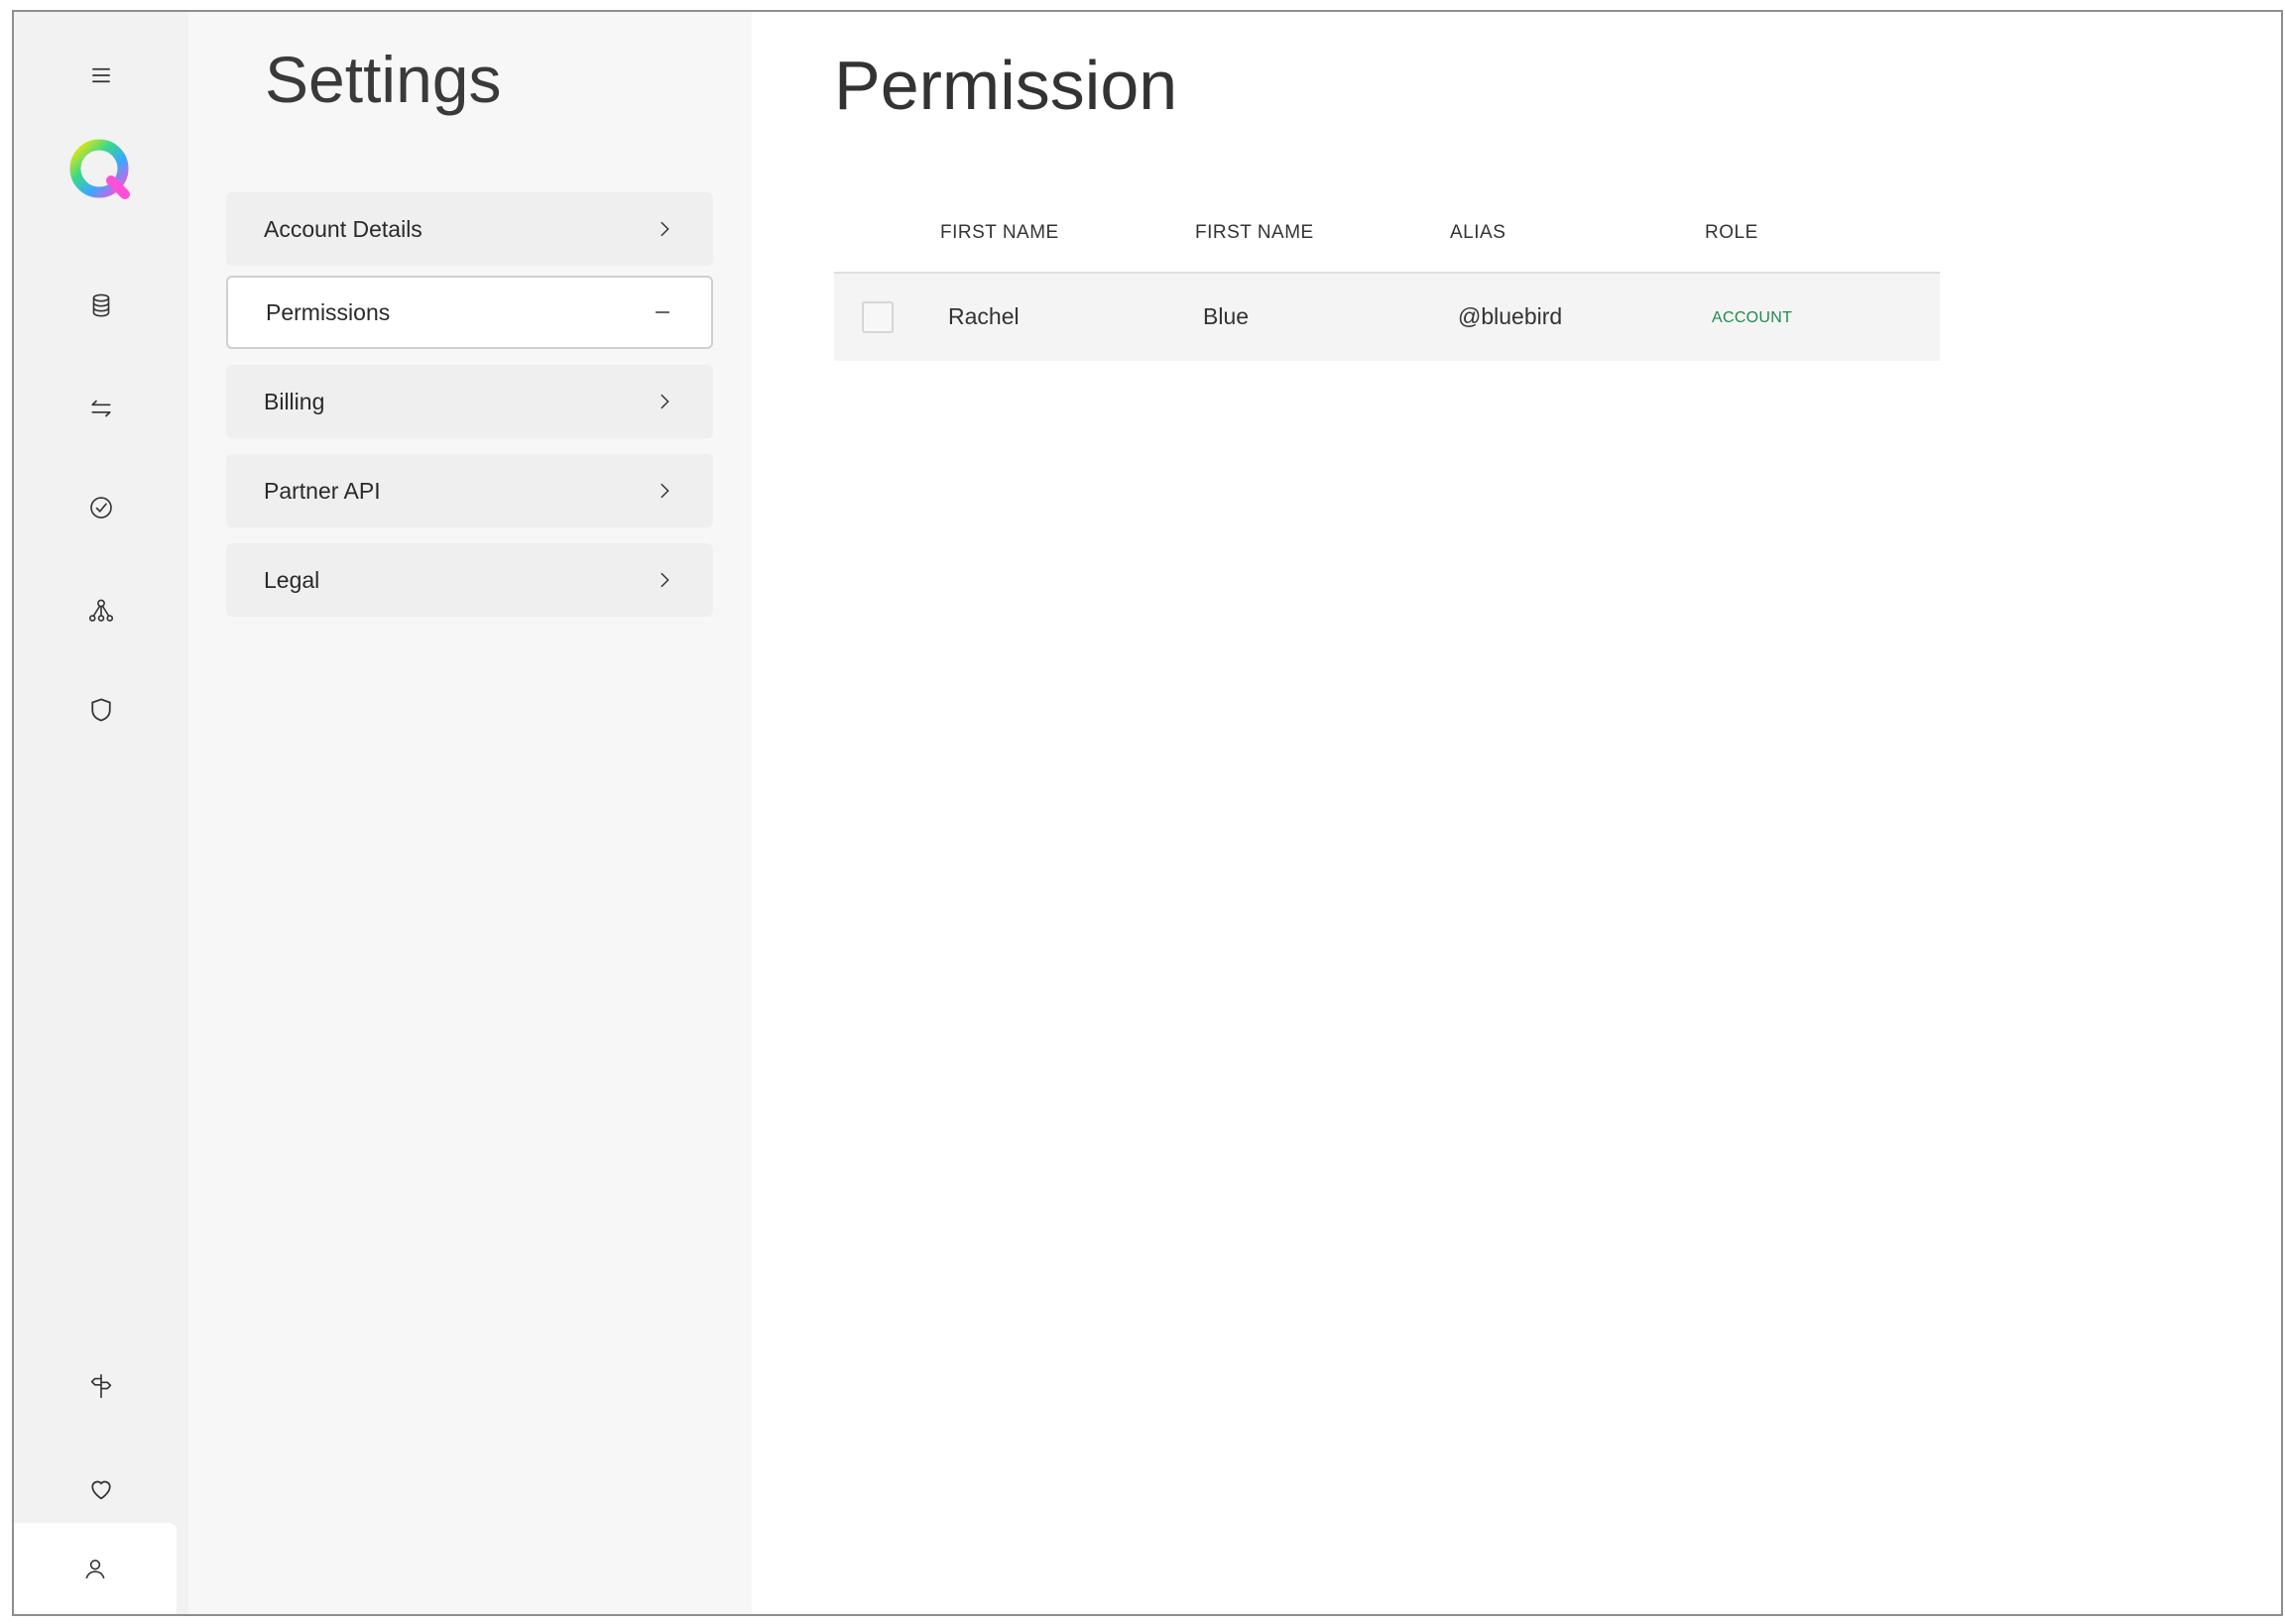  Describe the element at coordinates (101, 610) in the screenshot. I see `network-icon` at that location.